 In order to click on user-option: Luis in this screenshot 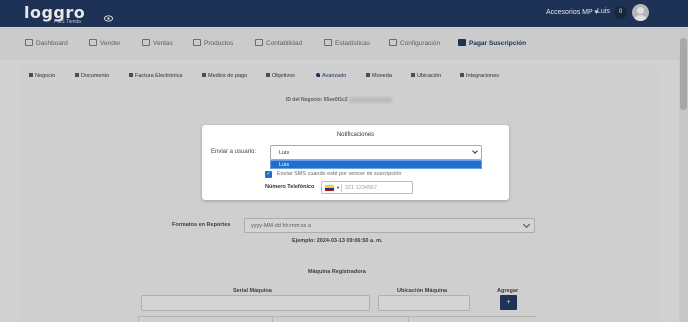, I will do `click(376, 164)`.